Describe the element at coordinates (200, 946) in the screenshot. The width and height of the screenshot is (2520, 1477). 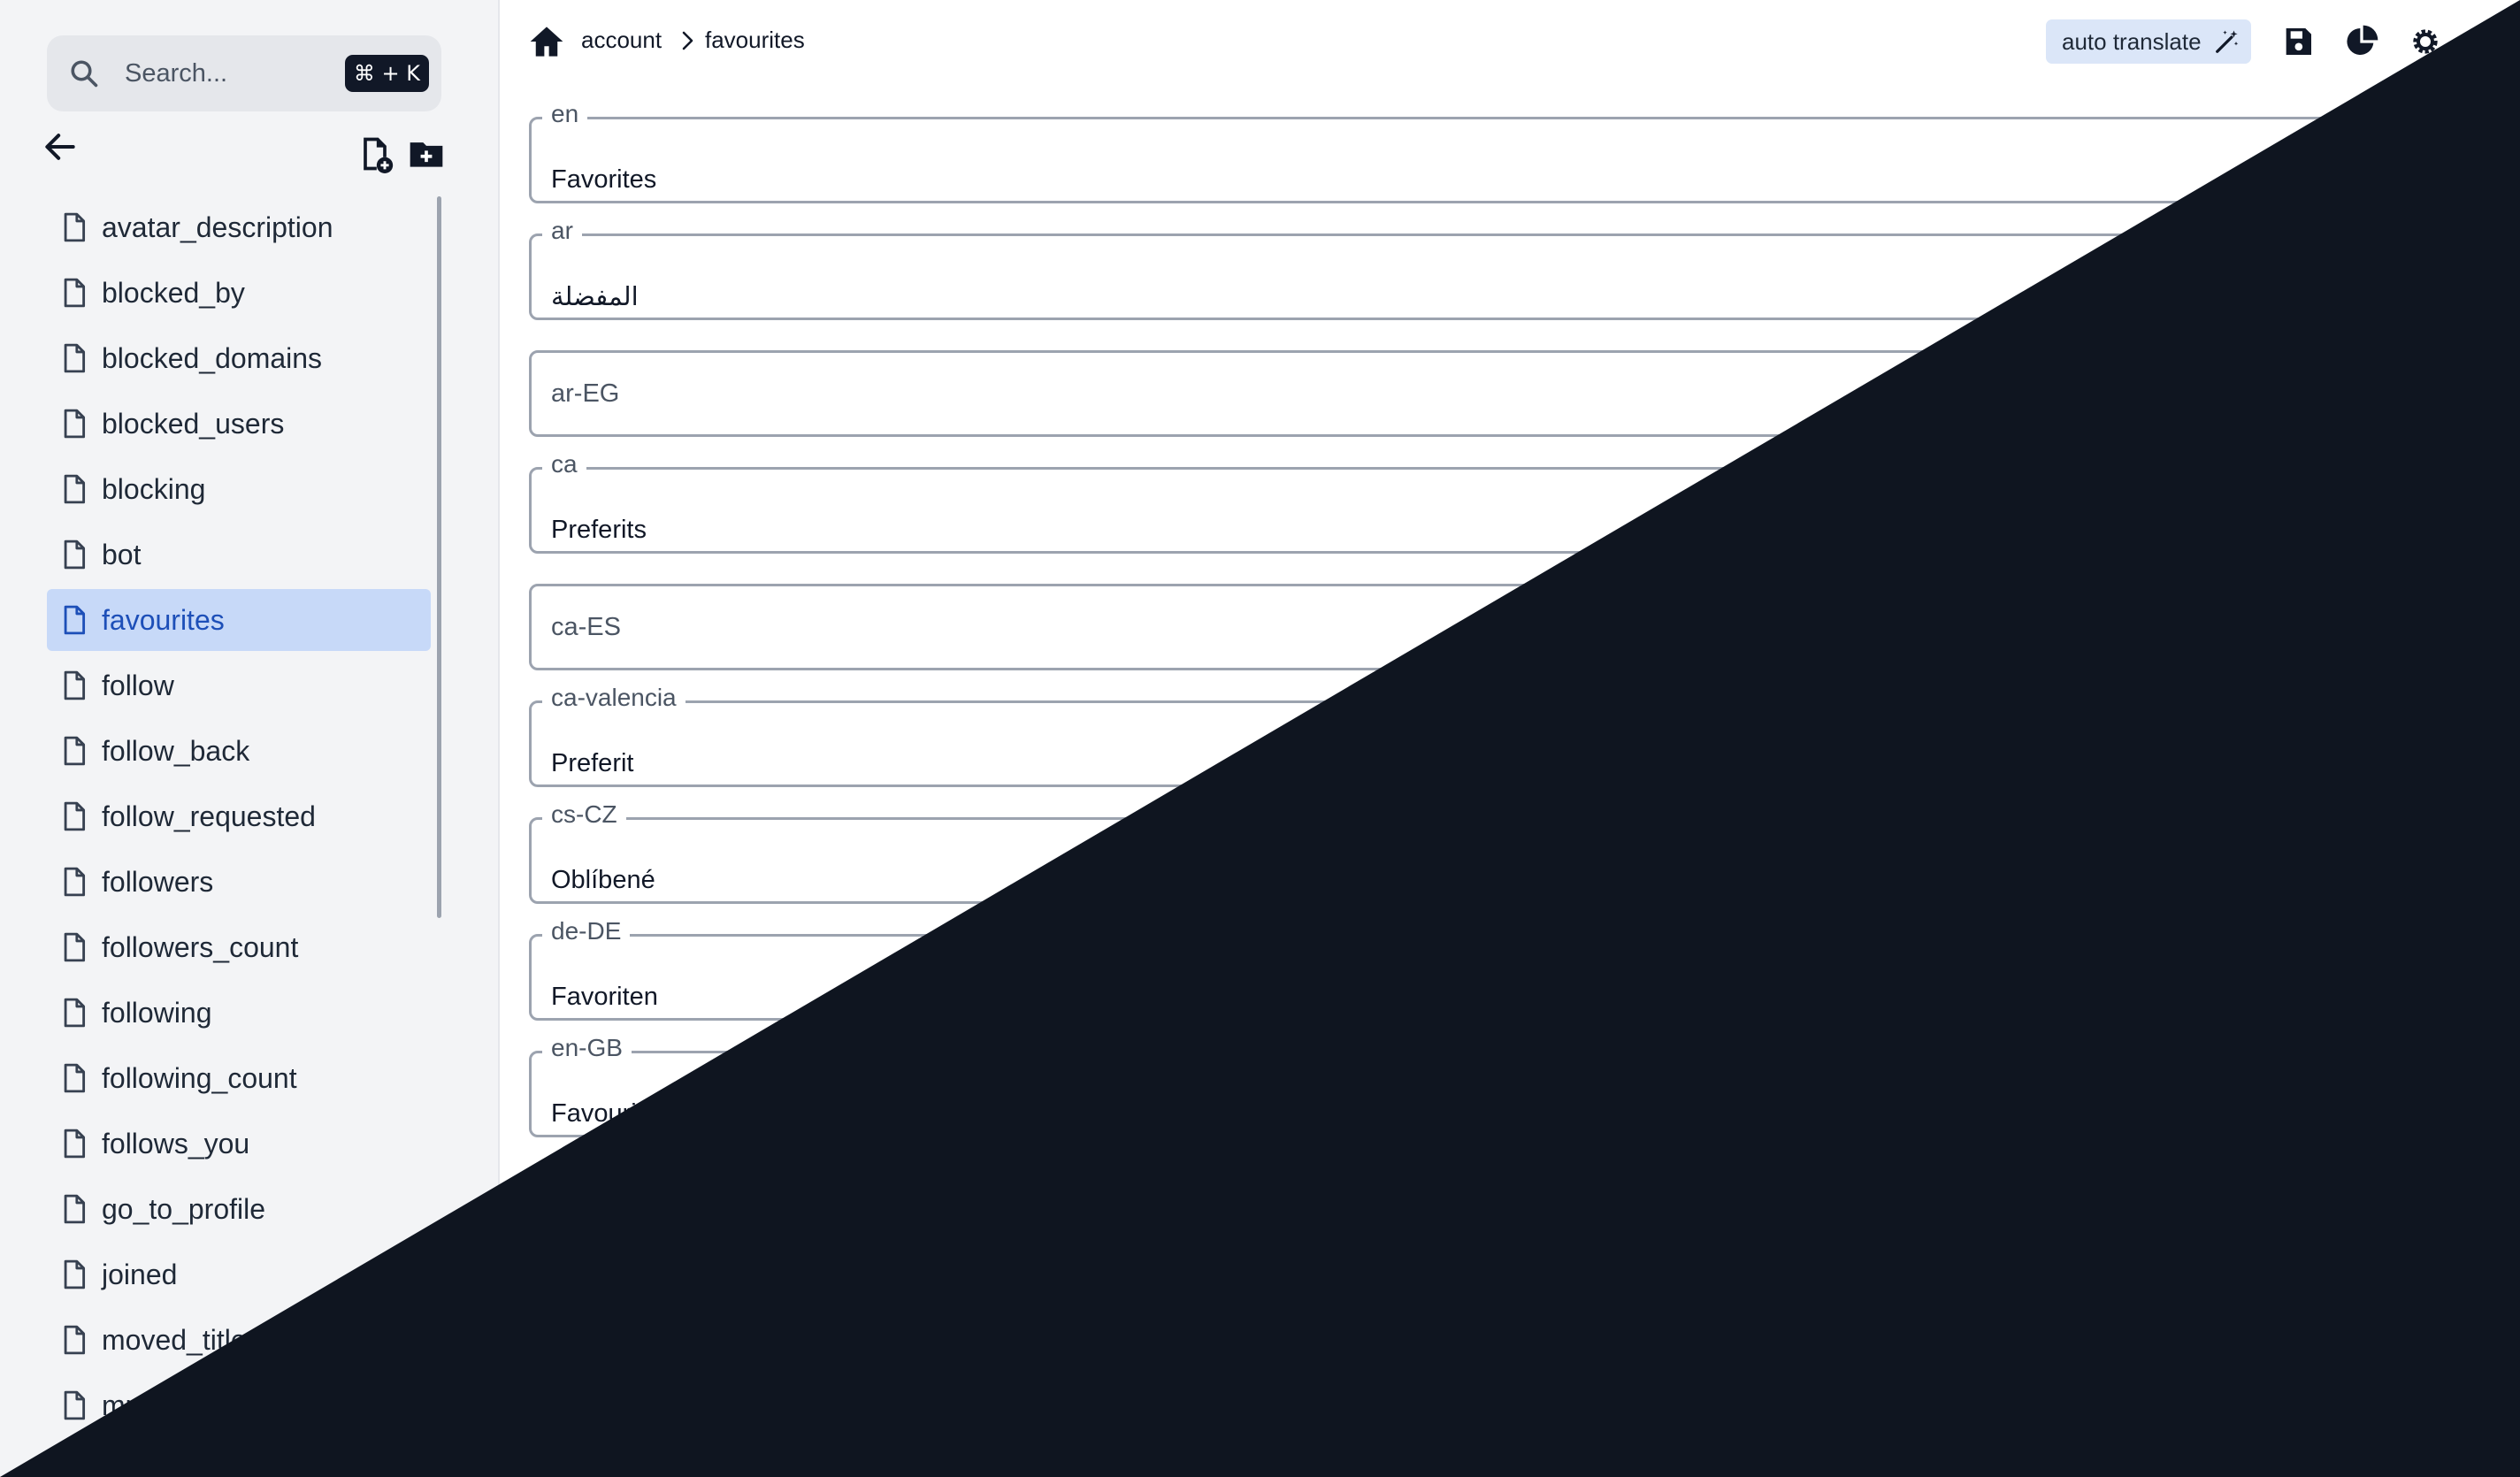
I see `file-item-label: followers_count` at that location.